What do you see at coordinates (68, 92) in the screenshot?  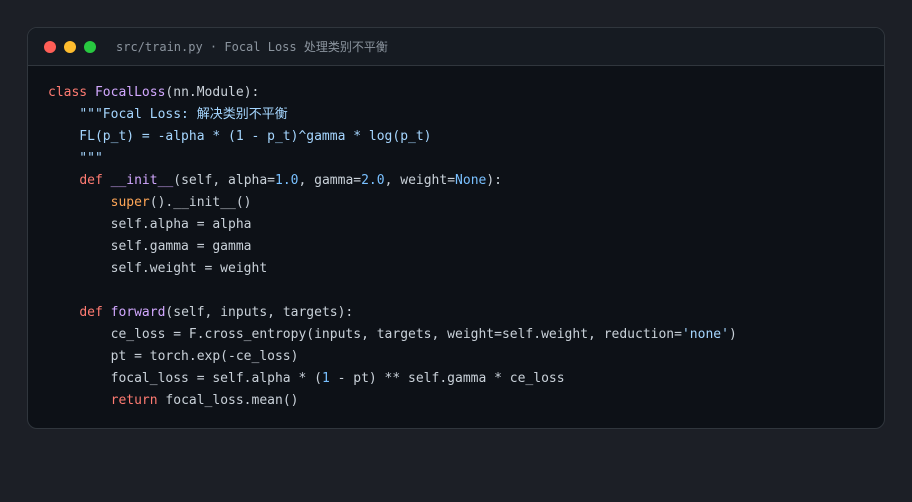 I see `code-token: class` at bounding box center [68, 92].